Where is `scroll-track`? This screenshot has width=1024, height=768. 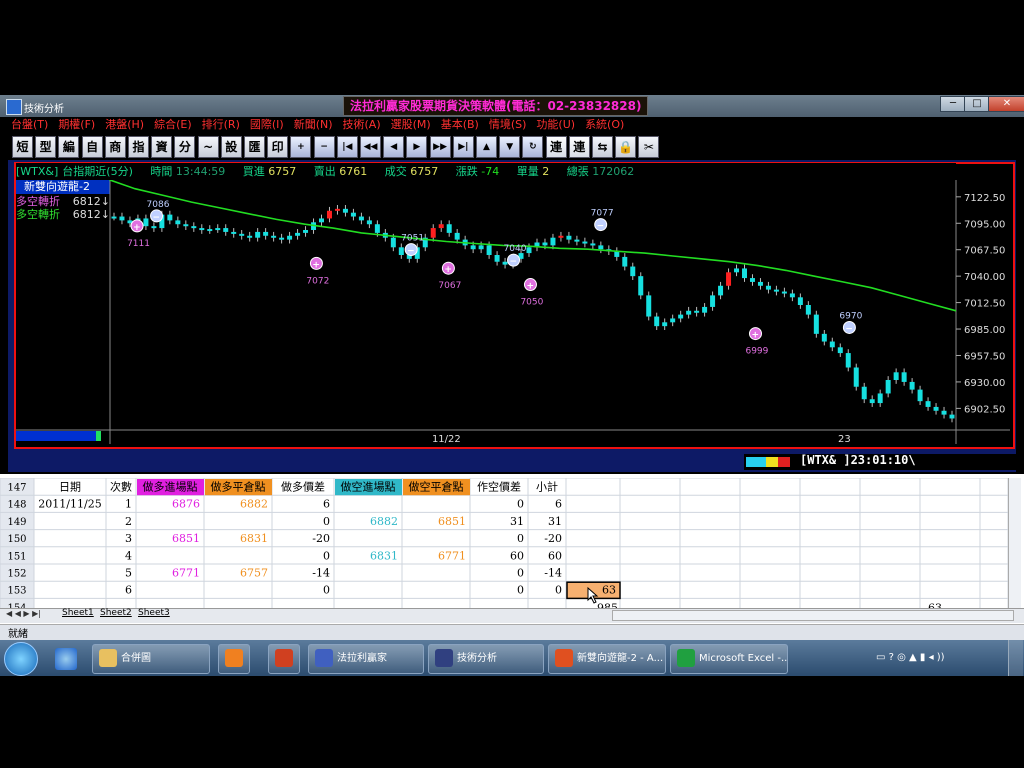 scroll-track is located at coordinates (58, 436).